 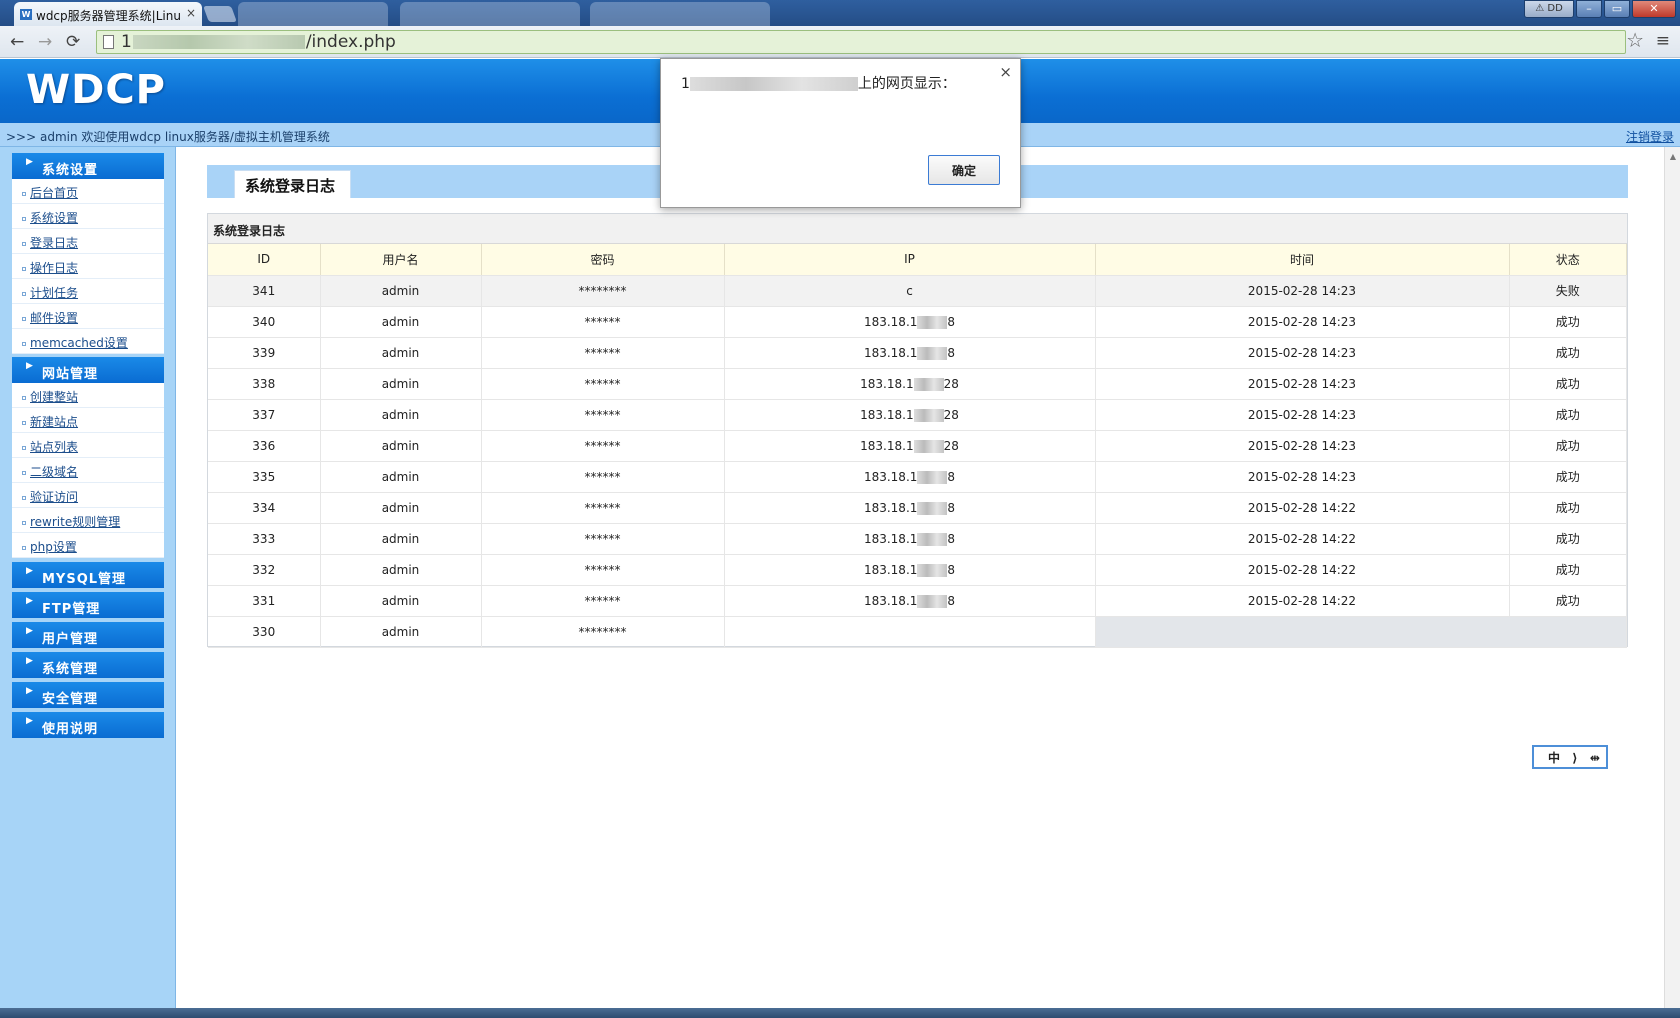 What do you see at coordinates (88, 575) in the screenshot?
I see `menu-group-mysql: ▶ MYSQL管理` at bounding box center [88, 575].